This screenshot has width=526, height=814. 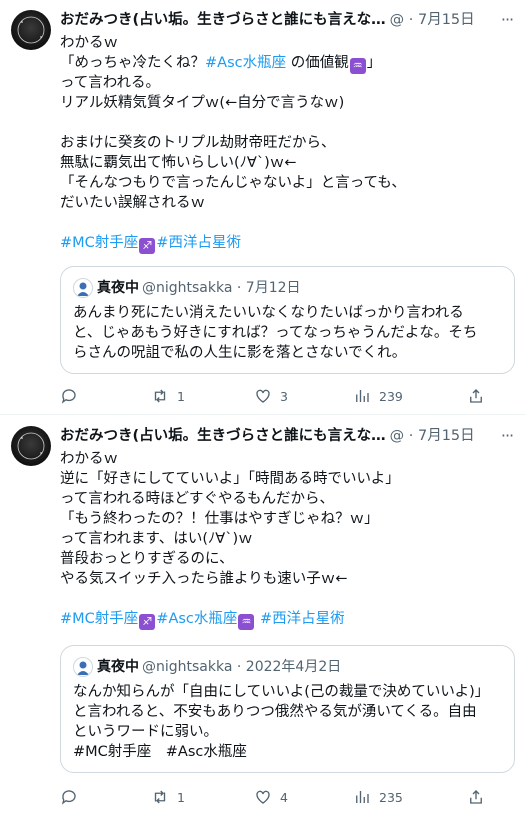 What do you see at coordinates (147, 559) in the screenshot?
I see `tweet-line: 普段おっとりすぎるのに、` at bounding box center [147, 559].